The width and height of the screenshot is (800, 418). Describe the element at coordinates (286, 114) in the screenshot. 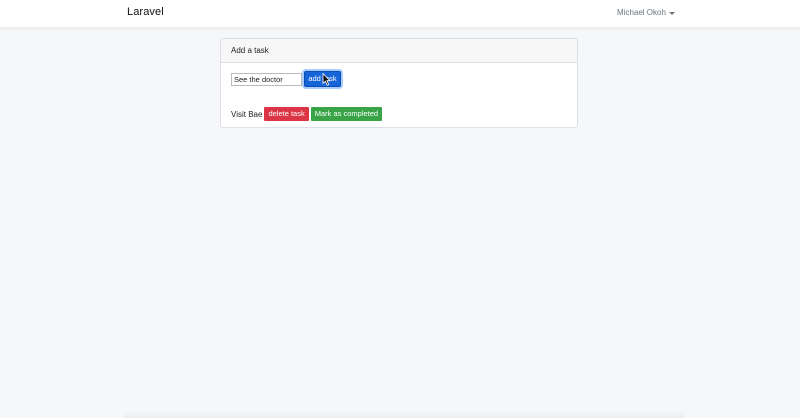

I see `delete-task-button: delete task` at that location.